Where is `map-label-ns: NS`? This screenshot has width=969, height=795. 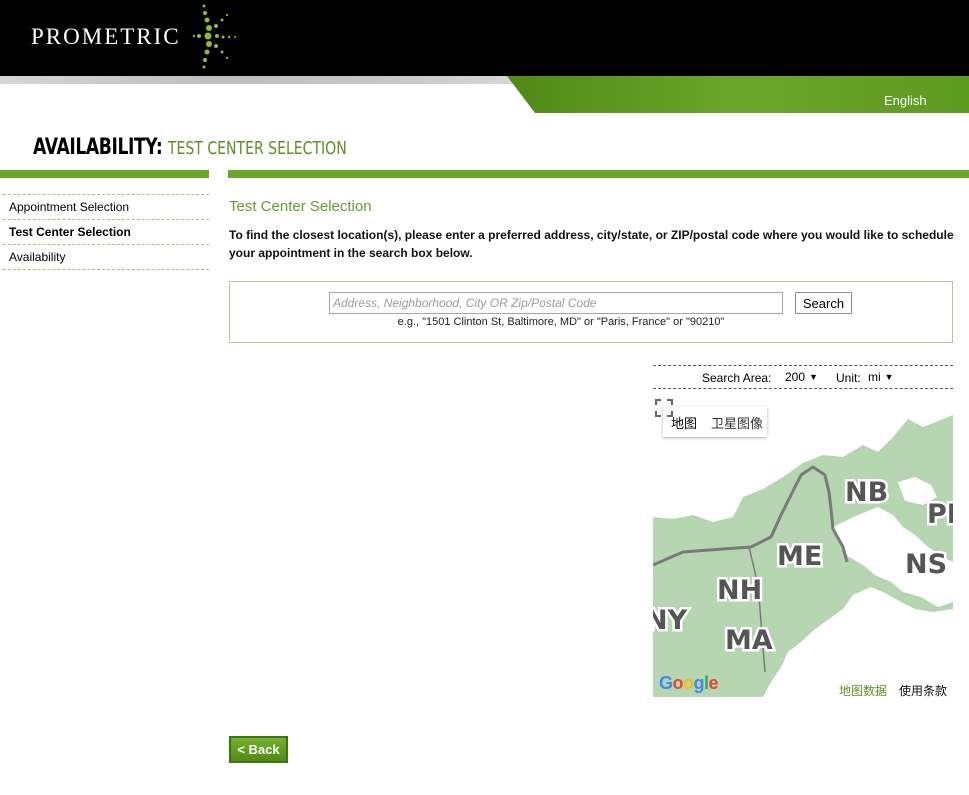 map-label-ns: NS is located at coordinates (926, 564).